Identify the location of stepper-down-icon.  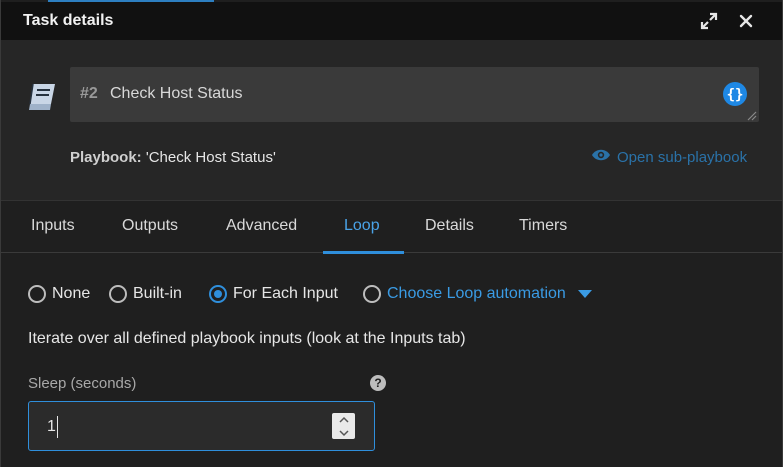
(343, 432).